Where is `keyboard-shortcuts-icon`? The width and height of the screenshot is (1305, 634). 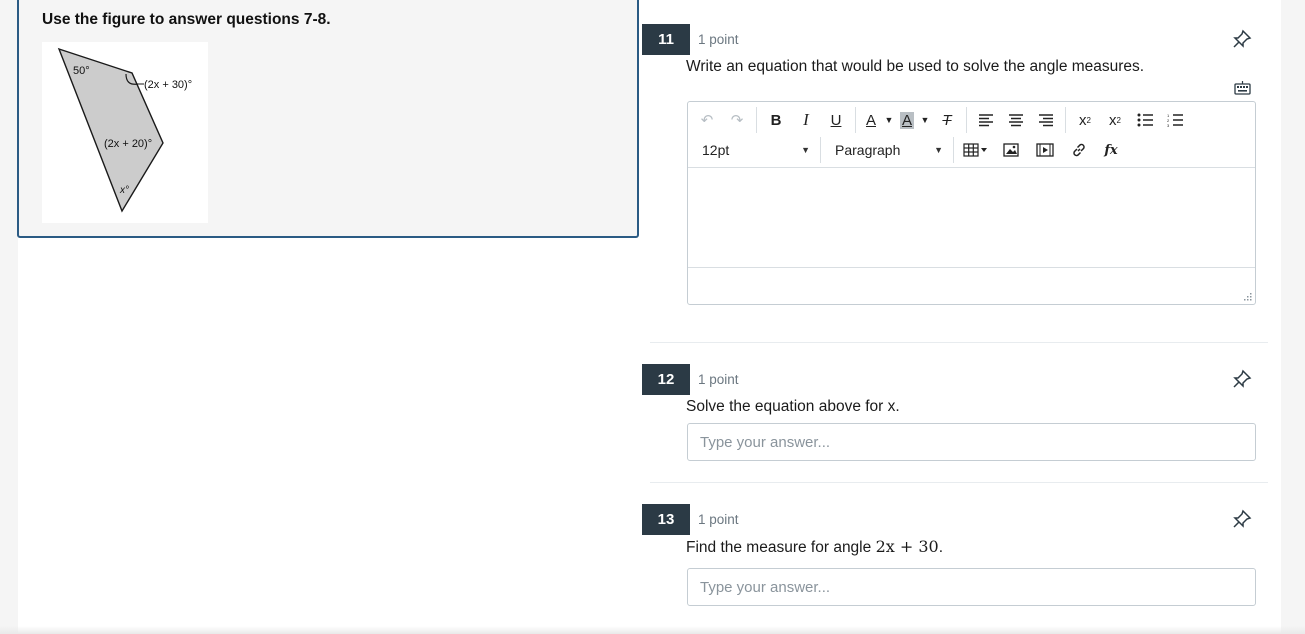 keyboard-shortcuts-icon is located at coordinates (1242, 88).